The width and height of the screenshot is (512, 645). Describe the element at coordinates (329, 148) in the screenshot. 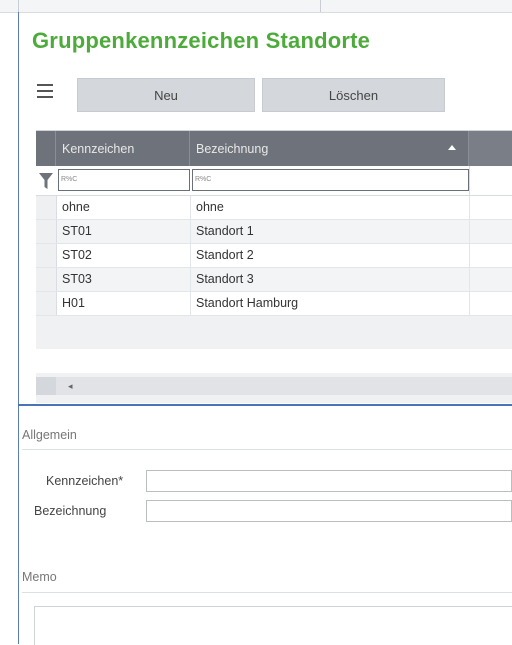

I see `column-header-bezeichnung: Bezeichnung` at that location.